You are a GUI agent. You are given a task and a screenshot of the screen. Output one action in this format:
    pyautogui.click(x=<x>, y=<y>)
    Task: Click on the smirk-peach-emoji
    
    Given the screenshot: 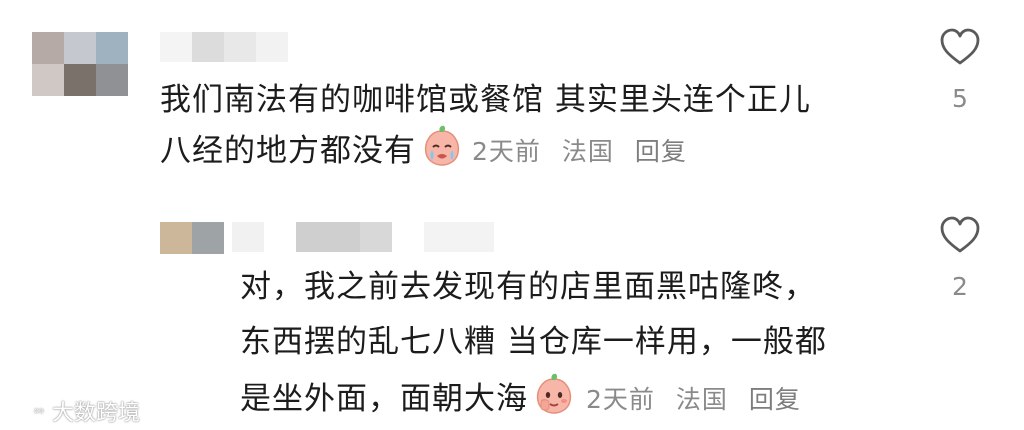 What is the action you would take?
    pyautogui.click(x=554, y=399)
    